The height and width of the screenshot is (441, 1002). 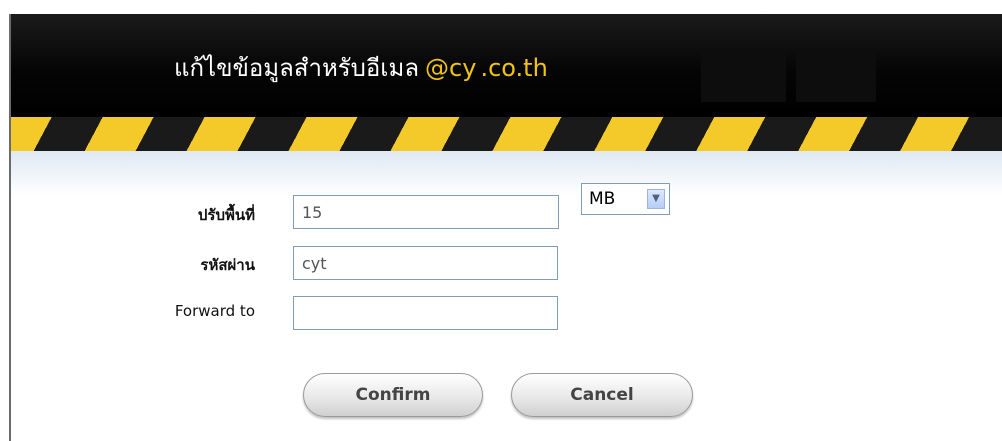 What do you see at coordinates (425, 313) in the screenshot?
I see `forward-input` at bounding box center [425, 313].